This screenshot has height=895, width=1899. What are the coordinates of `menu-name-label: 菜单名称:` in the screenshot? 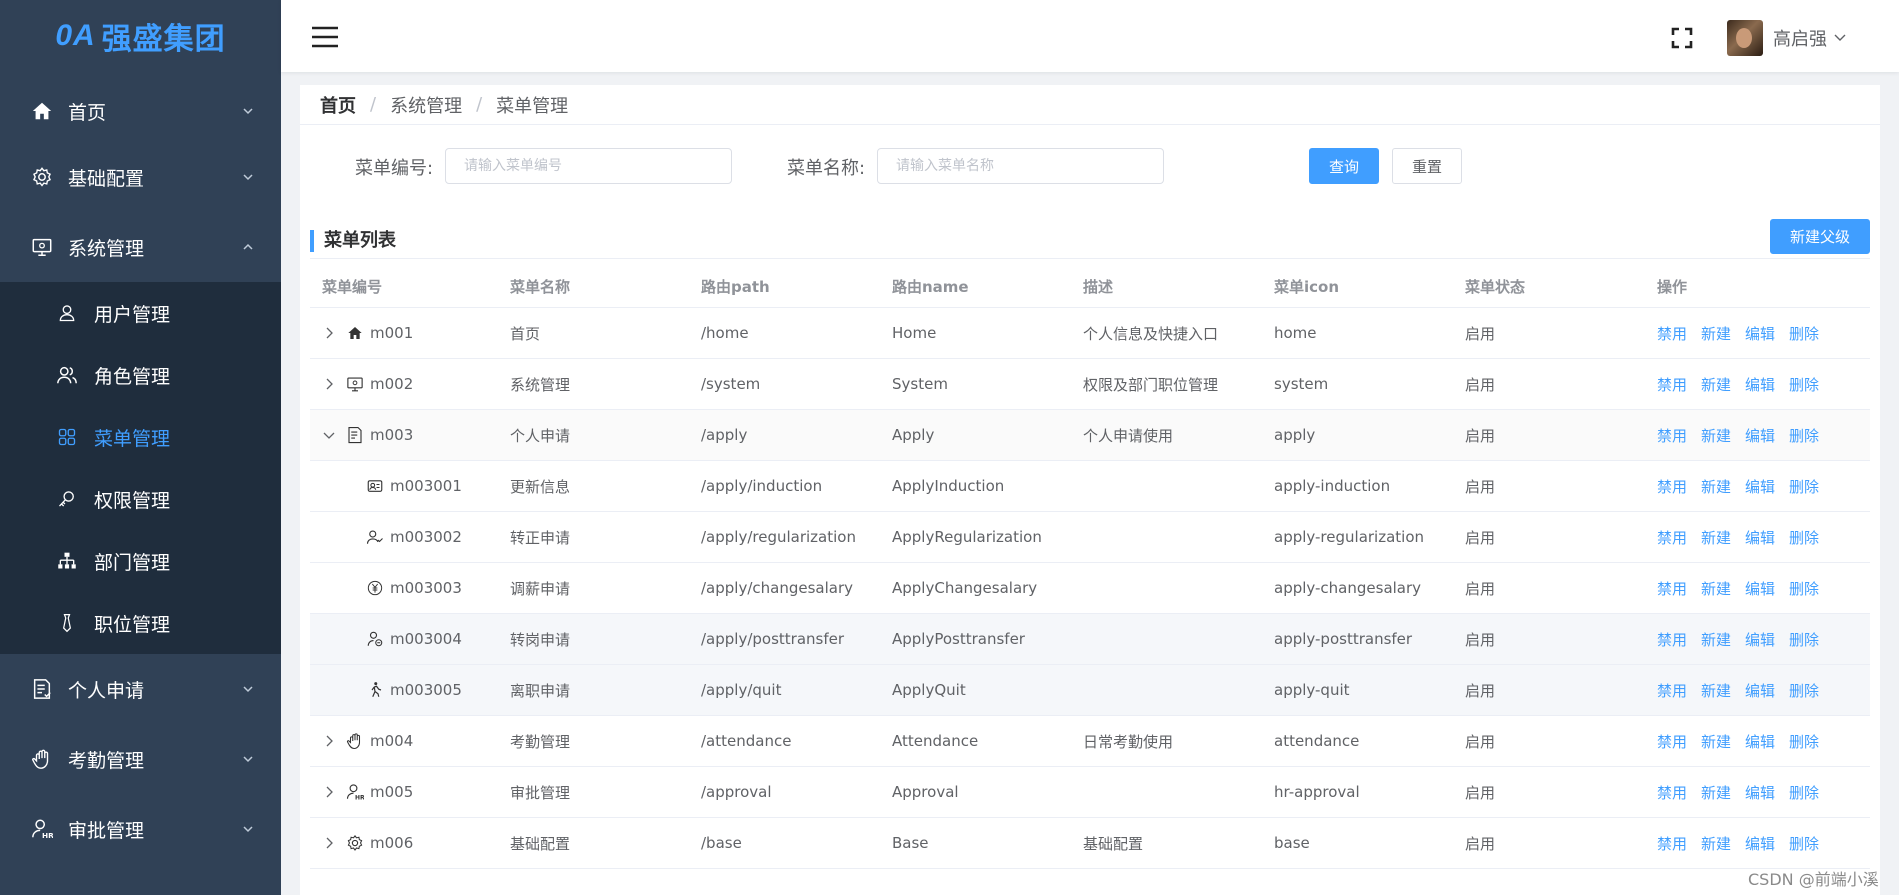 It's located at (826, 168).